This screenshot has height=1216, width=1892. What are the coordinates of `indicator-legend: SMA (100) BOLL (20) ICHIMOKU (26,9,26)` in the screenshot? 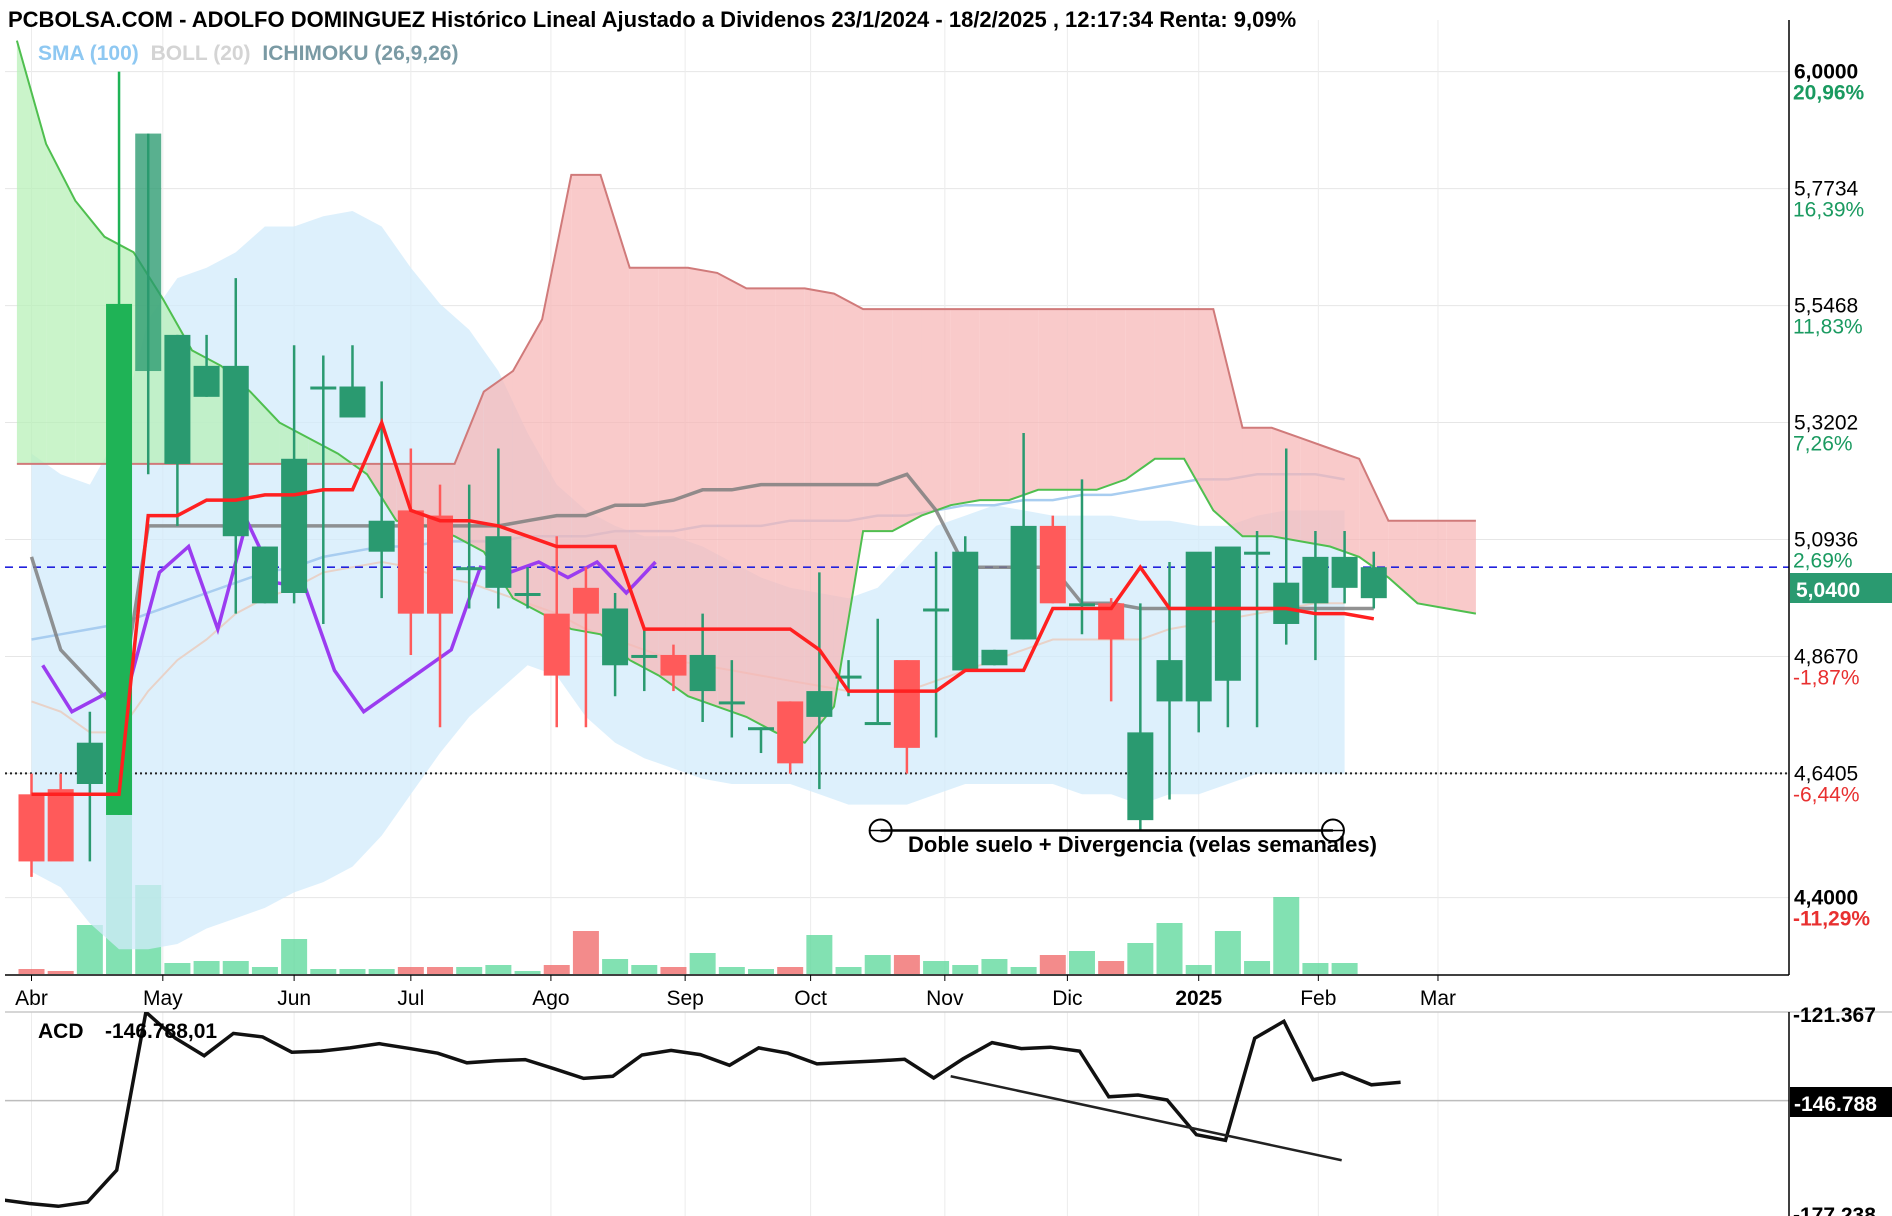 It's located at (248, 53).